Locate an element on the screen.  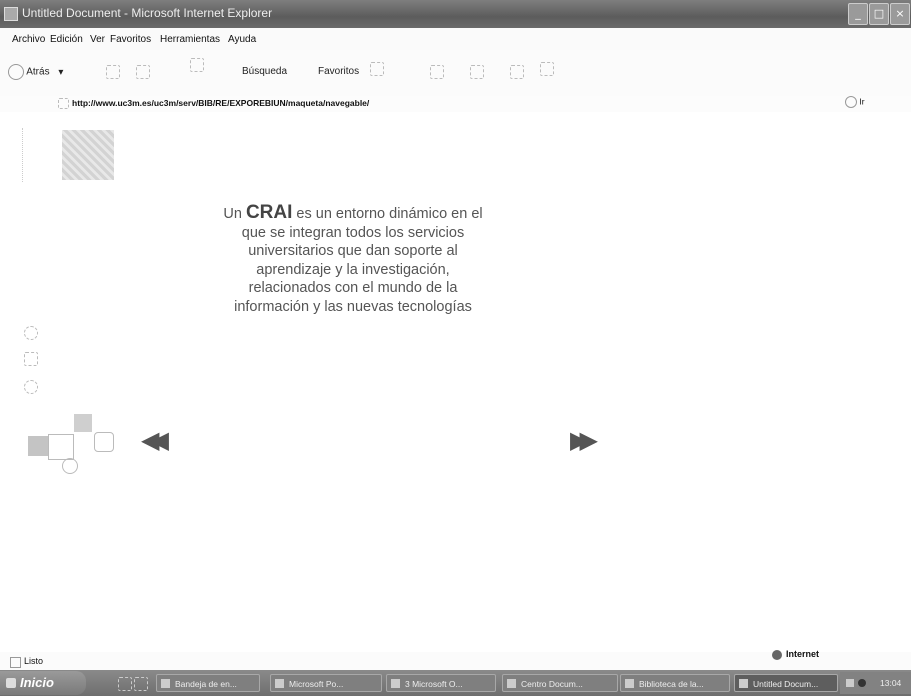
internet-zone-icon is located at coordinates (777, 655).